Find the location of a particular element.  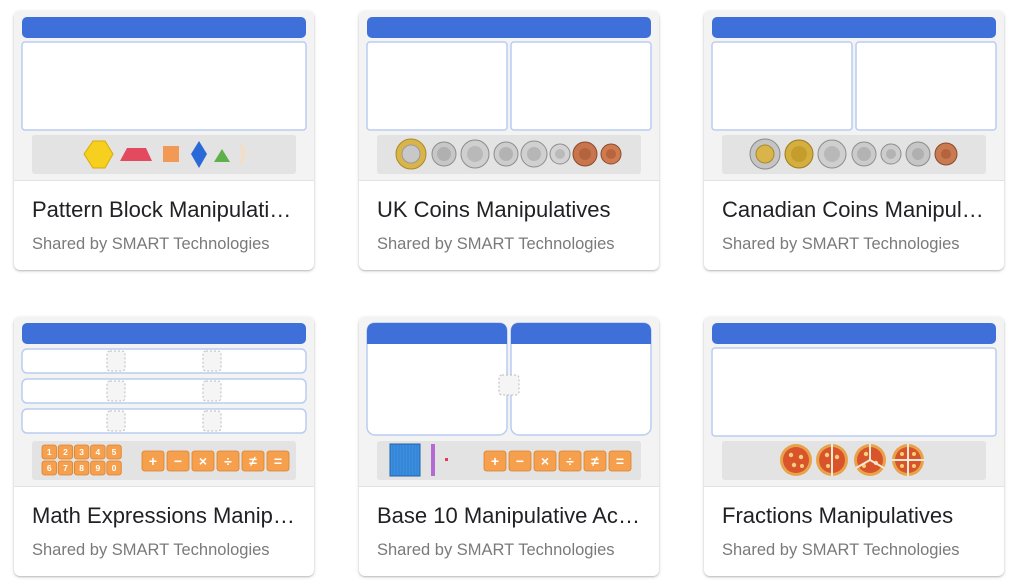

number-tile: 2 is located at coordinates (65, 452).